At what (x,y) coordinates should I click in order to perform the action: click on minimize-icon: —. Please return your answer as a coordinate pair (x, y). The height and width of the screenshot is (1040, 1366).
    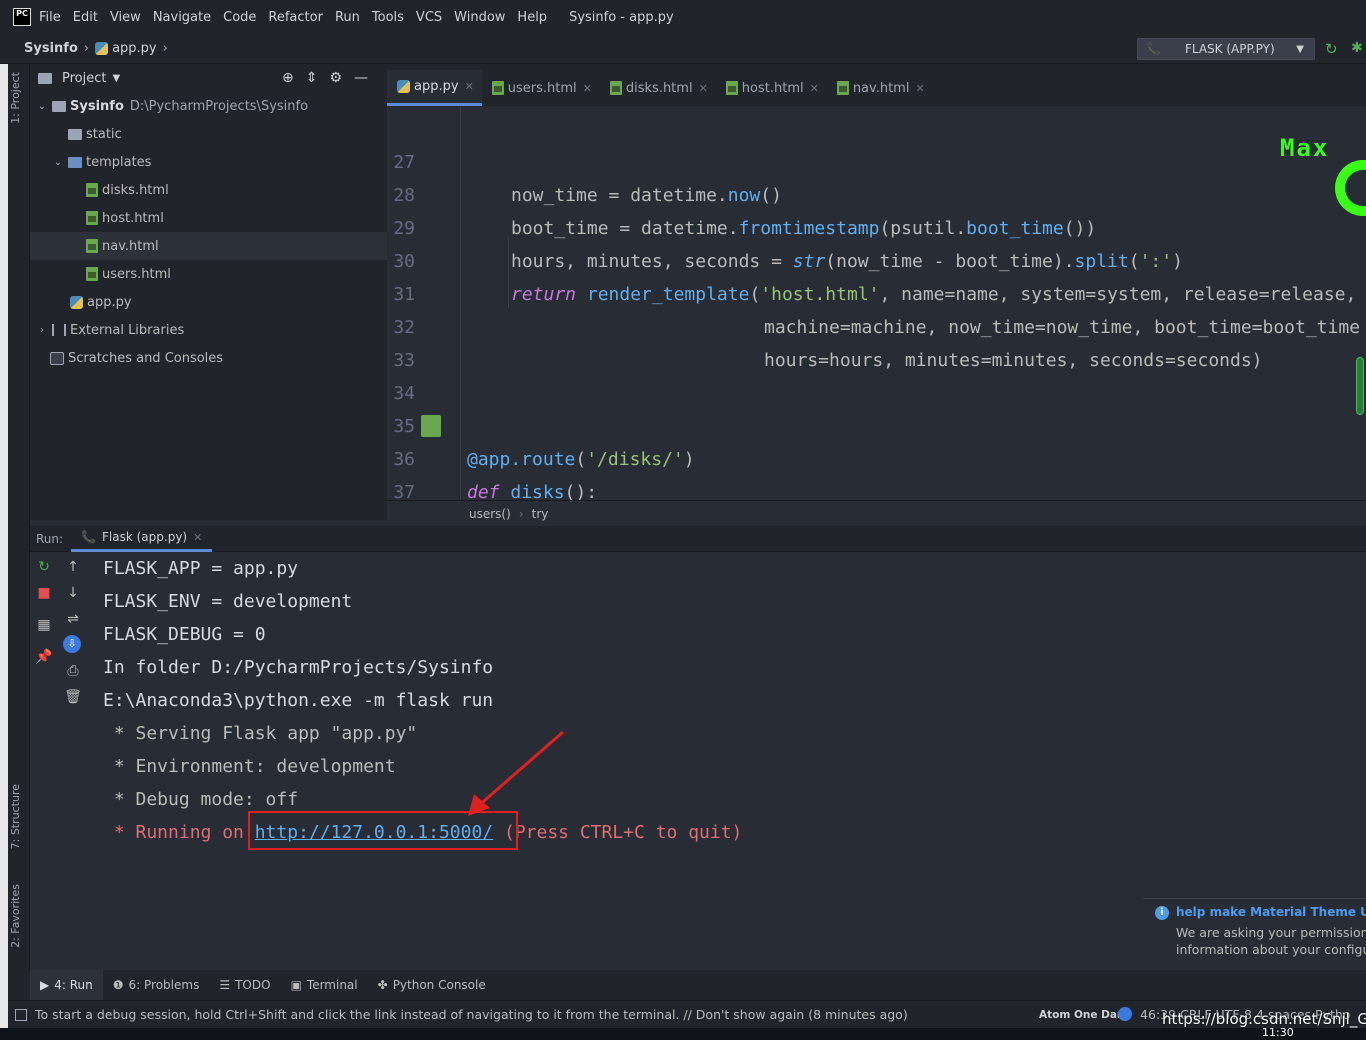
    Looking at the image, I should click on (361, 78).